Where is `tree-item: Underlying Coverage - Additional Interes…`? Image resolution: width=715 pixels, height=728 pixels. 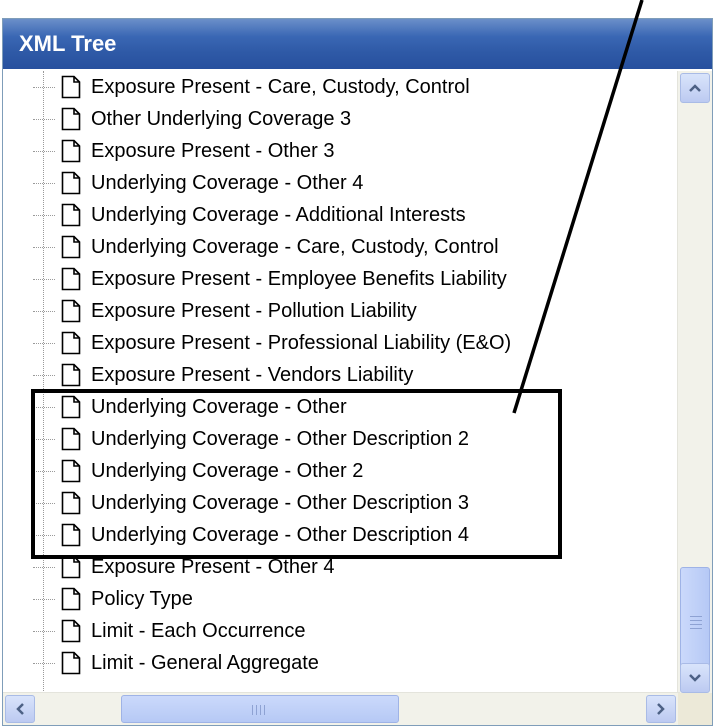 tree-item: Underlying Coverage - Additional Interes… is located at coordinates (239, 215).